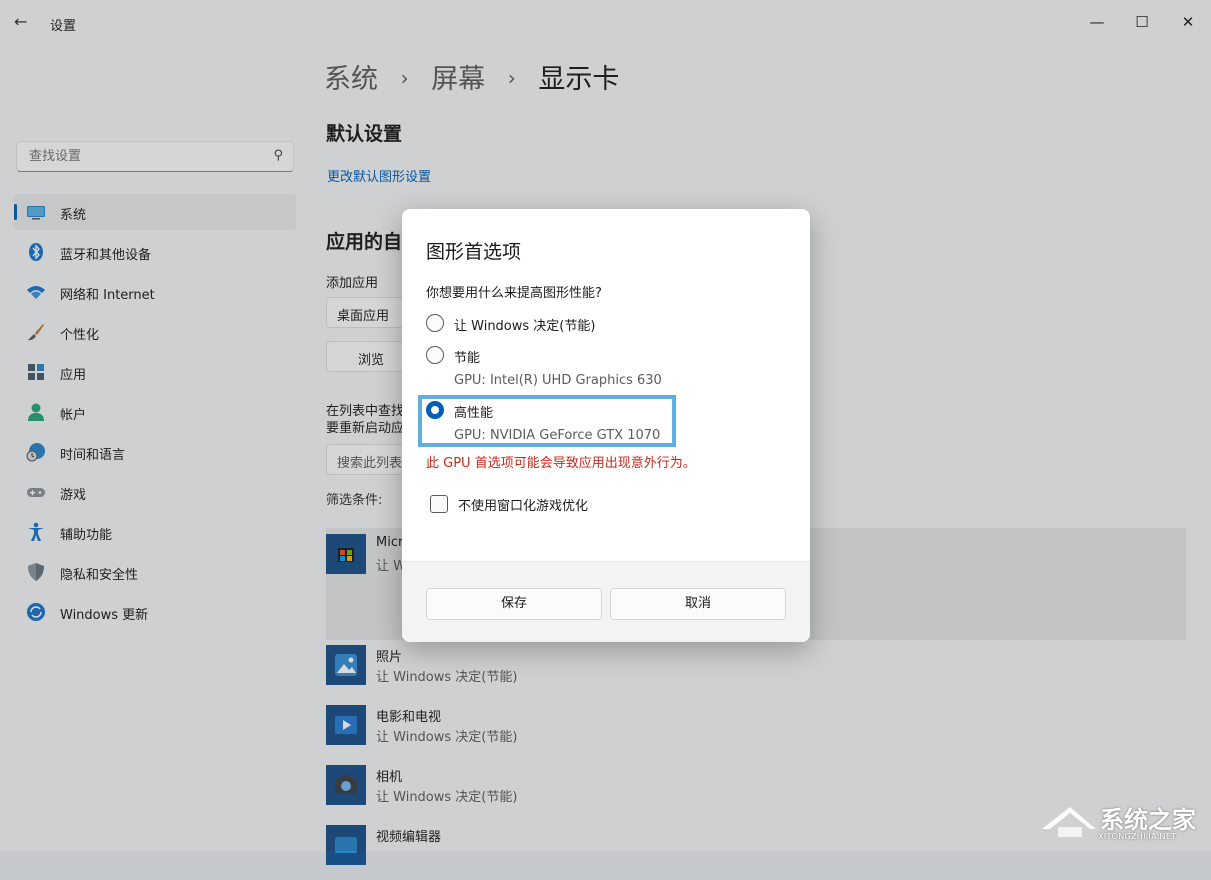  I want to click on windowed-game-optimization-checkbox, so click(439, 504).